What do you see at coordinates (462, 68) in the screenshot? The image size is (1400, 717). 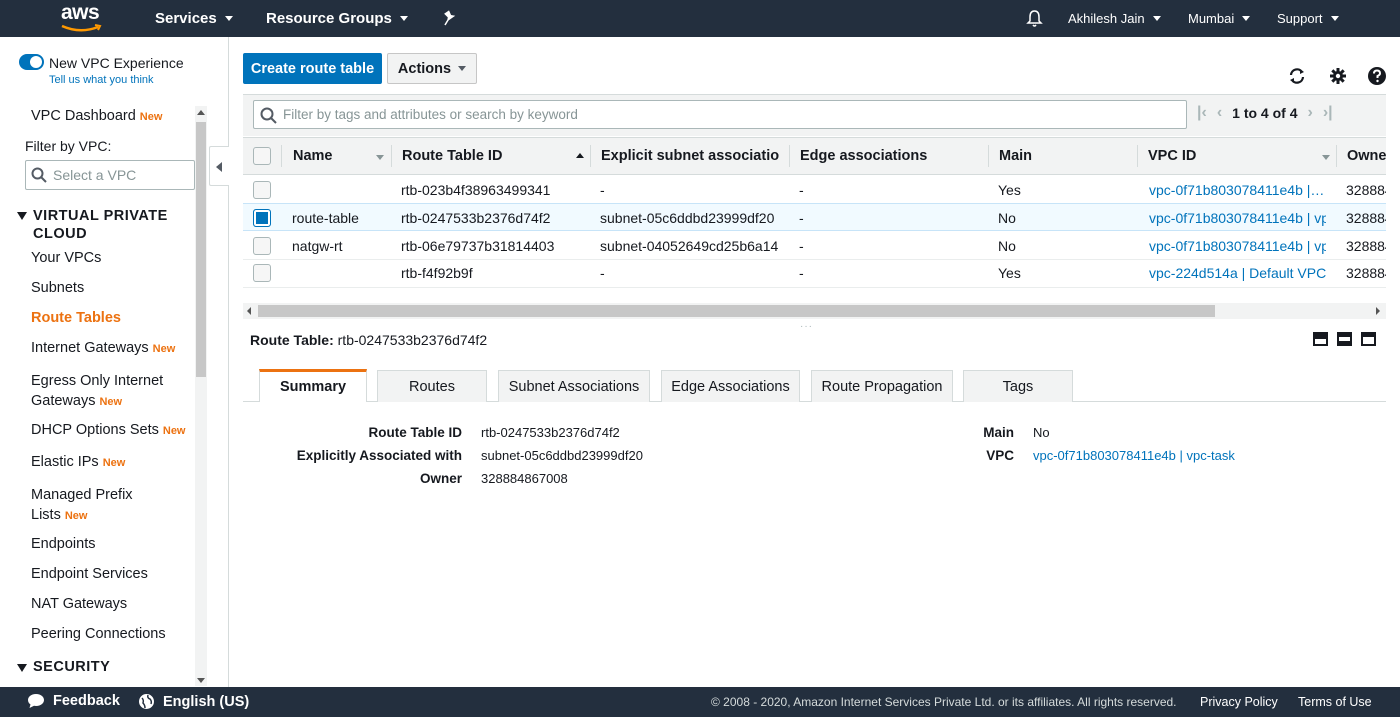 I see `chevron-down-icon` at bounding box center [462, 68].